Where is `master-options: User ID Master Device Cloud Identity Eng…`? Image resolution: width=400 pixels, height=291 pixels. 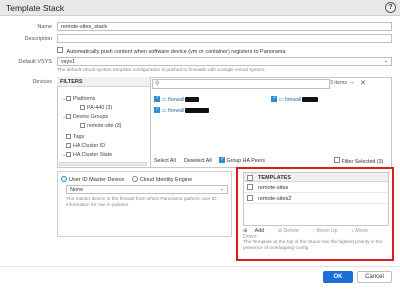 master-options: User ID Master Device Cloud Identity Eng… is located at coordinates (126, 179).